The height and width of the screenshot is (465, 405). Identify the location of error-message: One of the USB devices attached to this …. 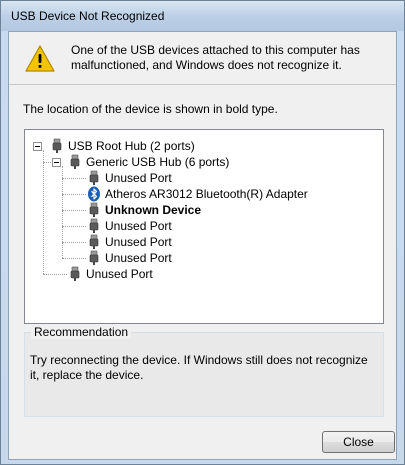
(215, 57).